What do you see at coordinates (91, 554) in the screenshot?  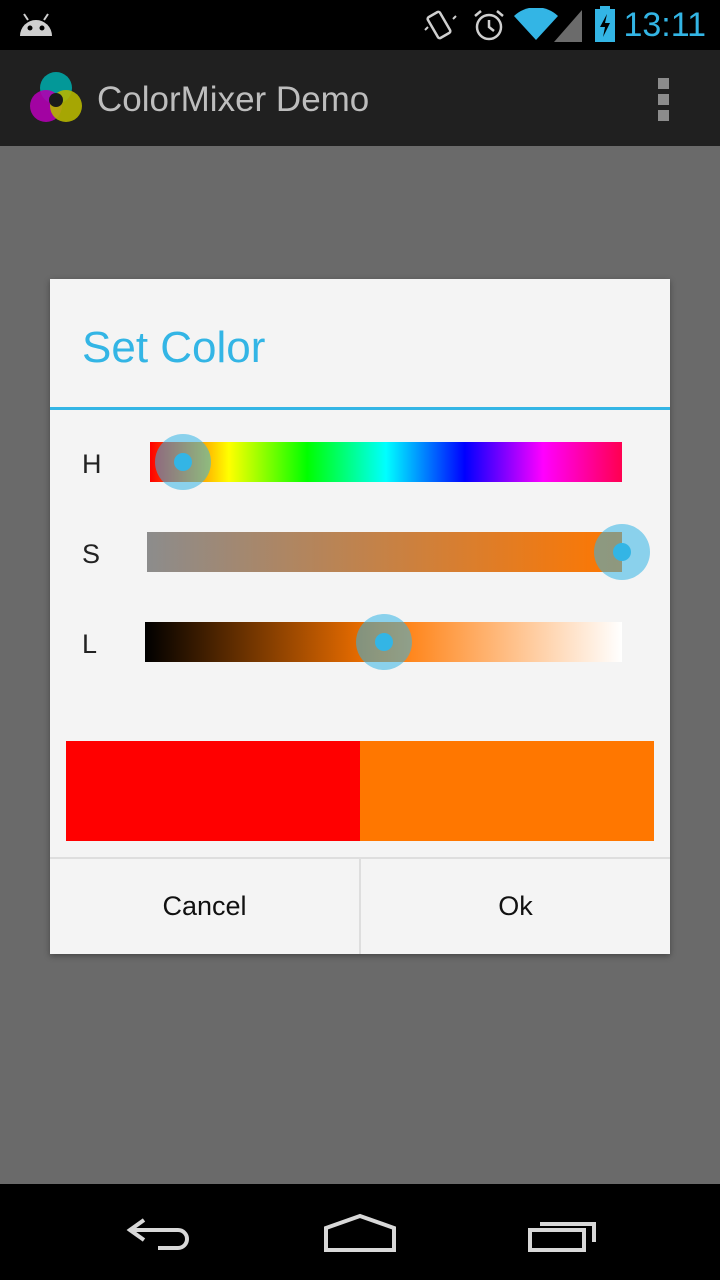 I see `saturation-label: S` at bounding box center [91, 554].